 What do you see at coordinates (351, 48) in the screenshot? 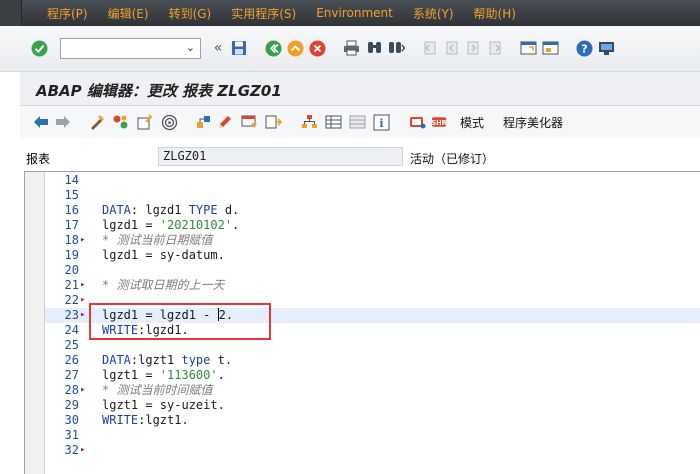
I see `print-icon` at bounding box center [351, 48].